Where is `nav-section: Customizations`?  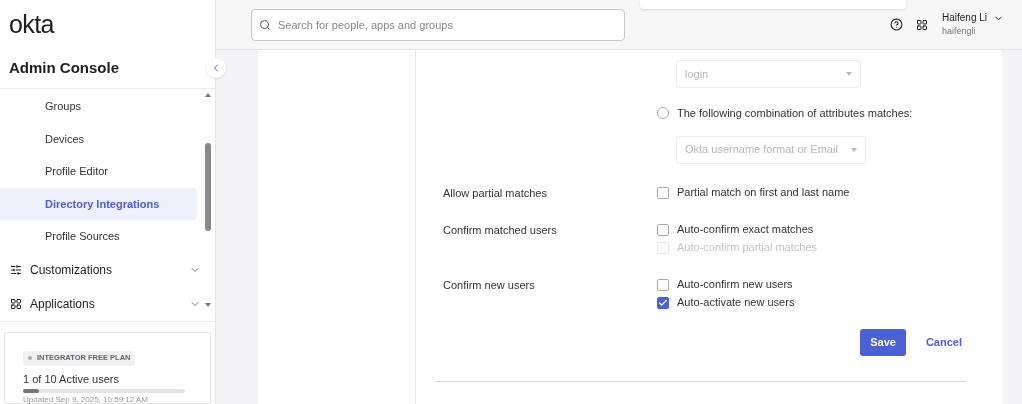
nav-section: Customizations is located at coordinates (107, 269).